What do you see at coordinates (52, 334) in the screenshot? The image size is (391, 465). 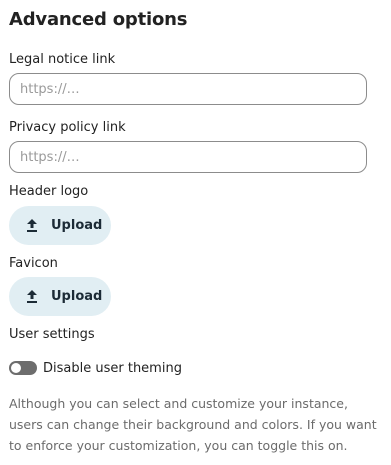 I see `user-settings-label: User settings` at bounding box center [52, 334].